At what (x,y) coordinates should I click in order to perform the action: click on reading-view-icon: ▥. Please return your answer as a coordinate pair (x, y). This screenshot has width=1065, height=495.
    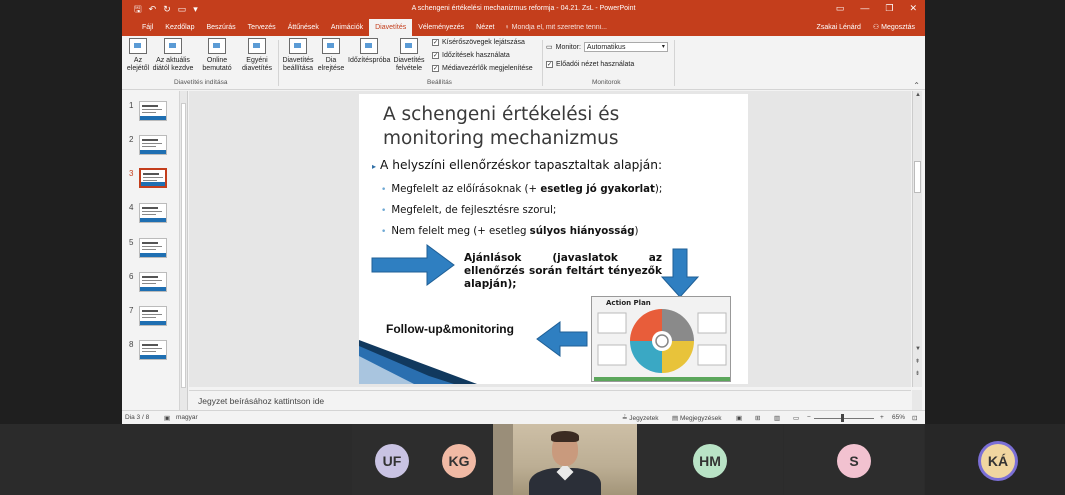
    Looking at the image, I should click on (777, 418).